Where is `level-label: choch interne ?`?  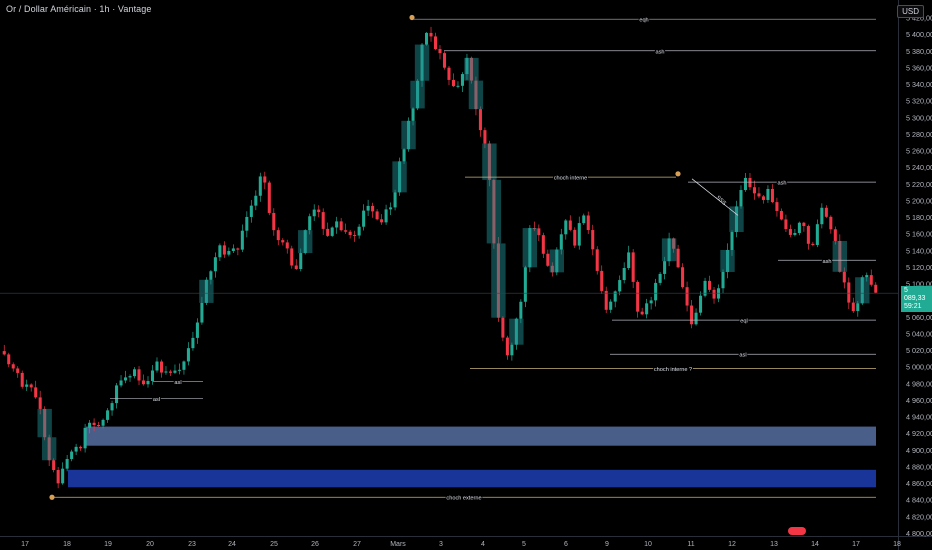
level-label: choch interne ? is located at coordinates (673, 370).